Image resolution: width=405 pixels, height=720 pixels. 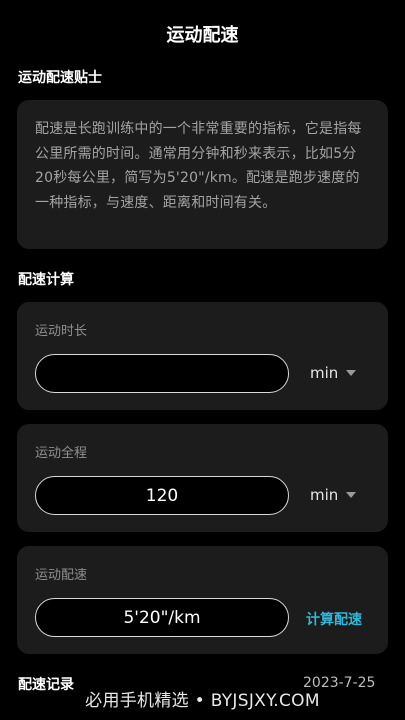 I want to click on duration-card: 运动时长 min, so click(x=202, y=356).